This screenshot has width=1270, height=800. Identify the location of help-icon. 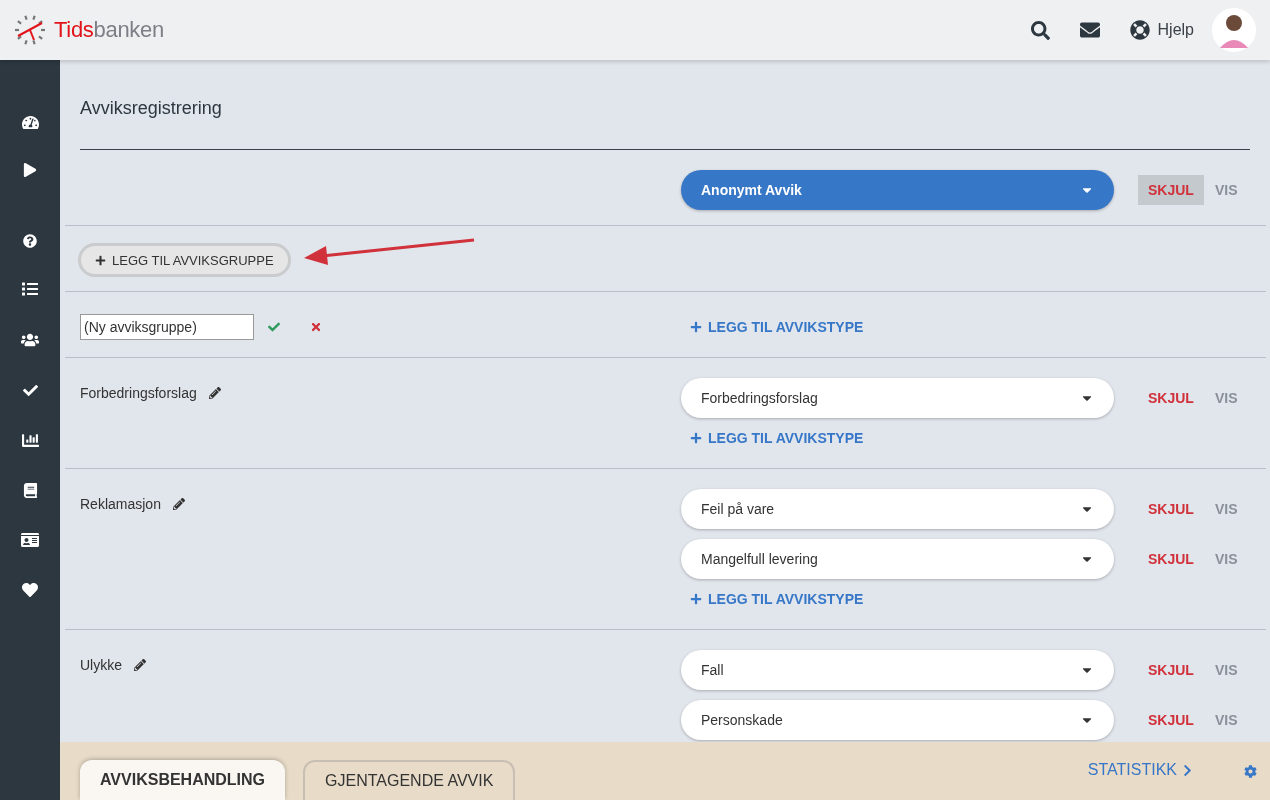
(30, 241).